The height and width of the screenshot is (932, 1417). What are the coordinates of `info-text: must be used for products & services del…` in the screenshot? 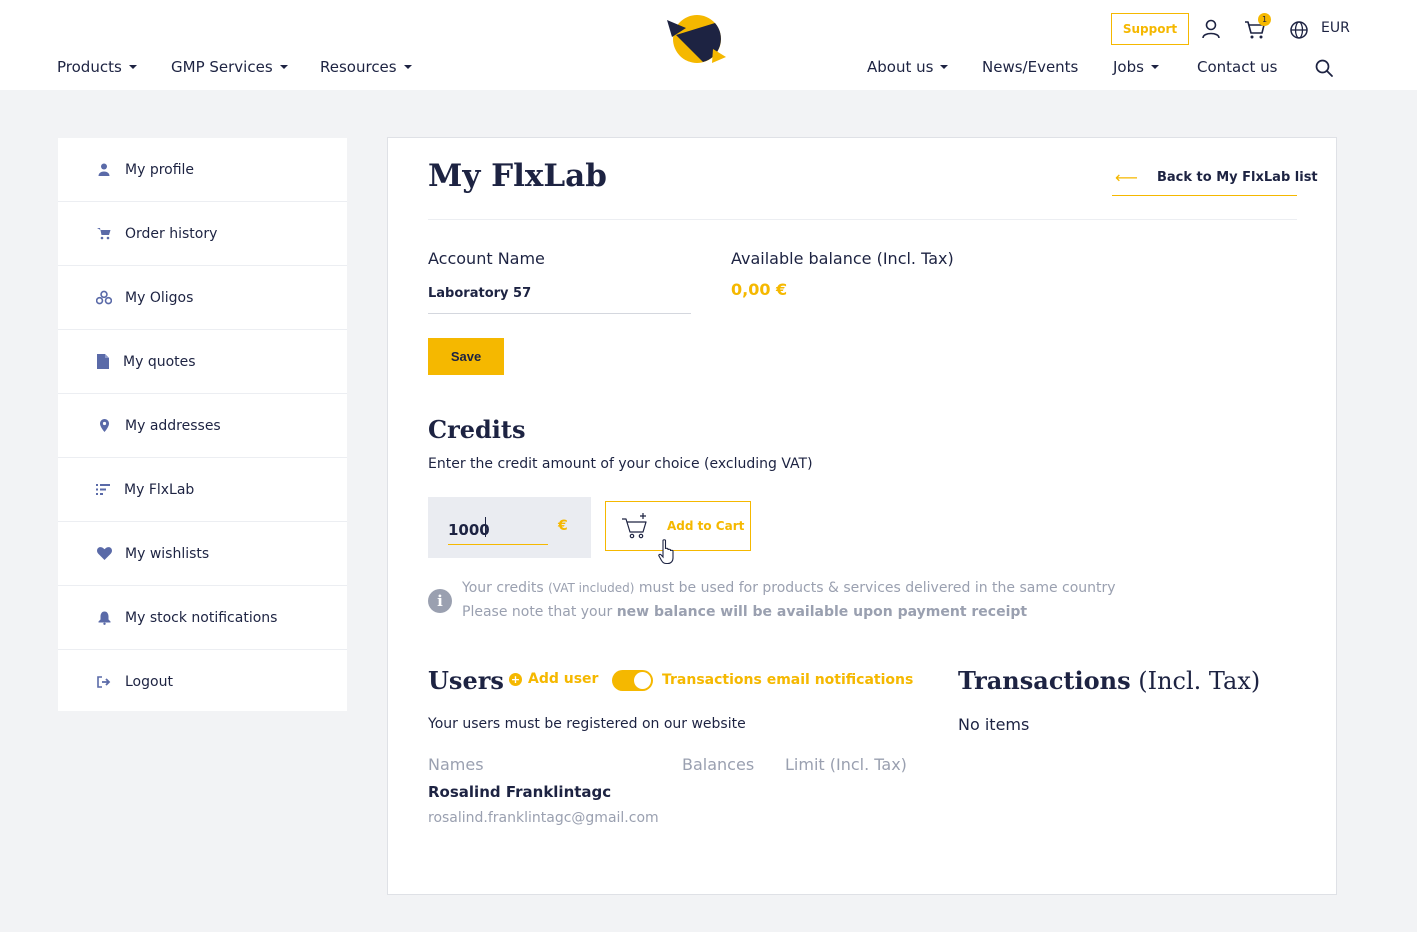 It's located at (875, 588).